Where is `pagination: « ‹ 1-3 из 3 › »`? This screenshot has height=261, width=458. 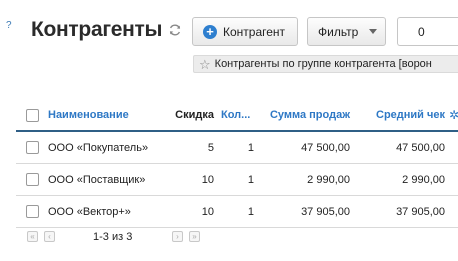
pagination: « ‹ 1-3 из 3 › » is located at coordinates (116, 238).